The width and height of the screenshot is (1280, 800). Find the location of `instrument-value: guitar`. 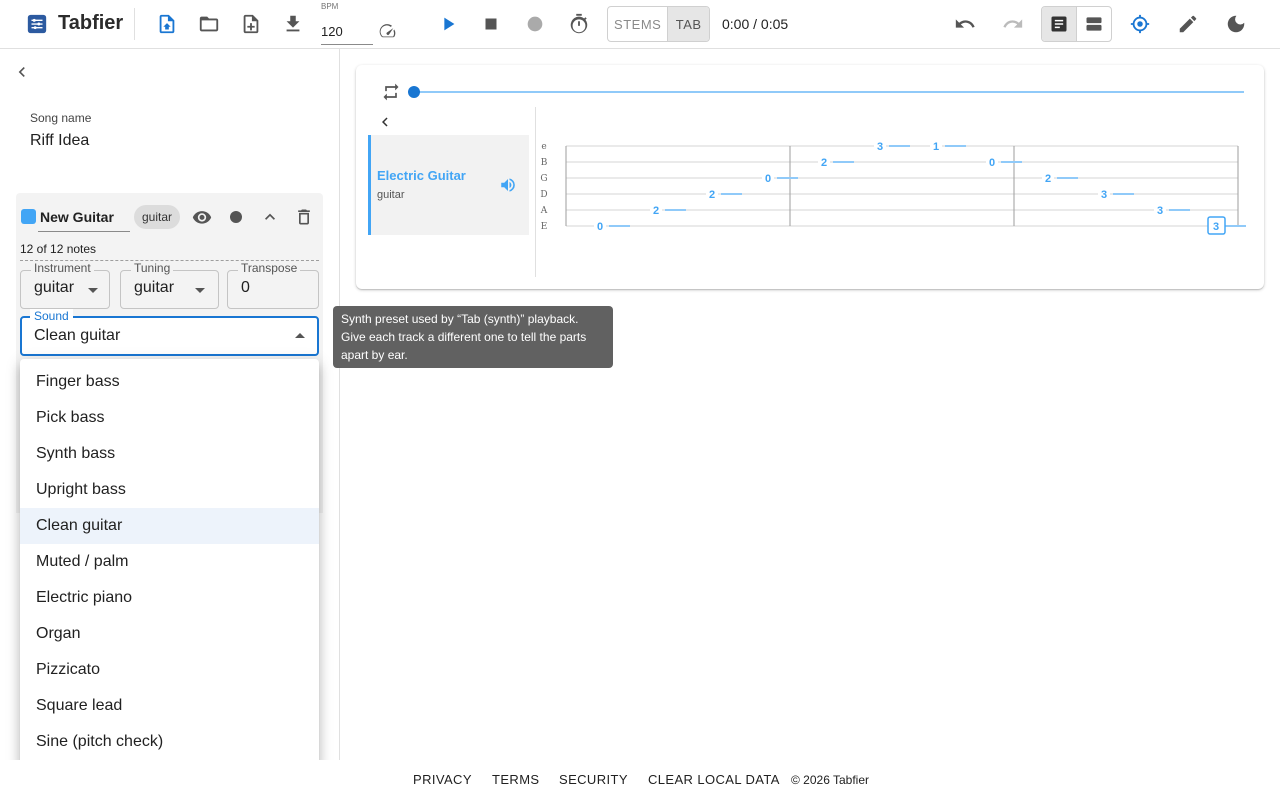

instrument-value: guitar is located at coordinates (54, 287).